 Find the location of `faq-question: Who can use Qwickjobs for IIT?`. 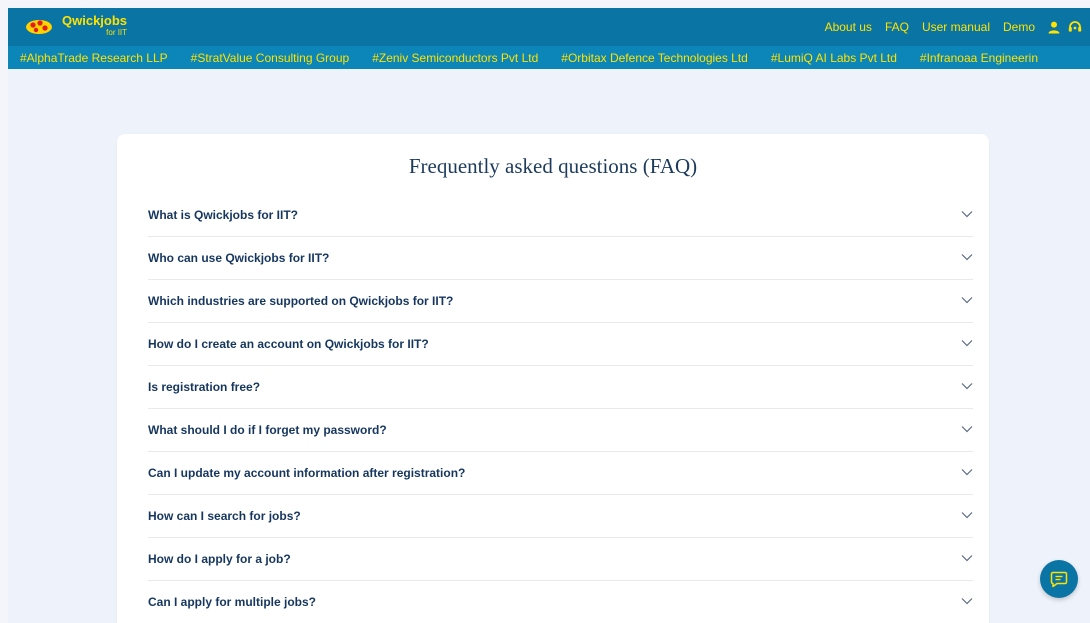

faq-question: Who can use Qwickjobs for IIT? is located at coordinates (239, 258).